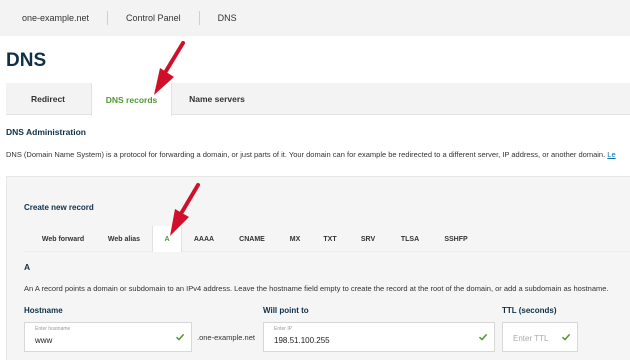 The width and height of the screenshot is (630, 360). What do you see at coordinates (368, 239) in the screenshot?
I see `tab-srv: SRV` at bounding box center [368, 239].